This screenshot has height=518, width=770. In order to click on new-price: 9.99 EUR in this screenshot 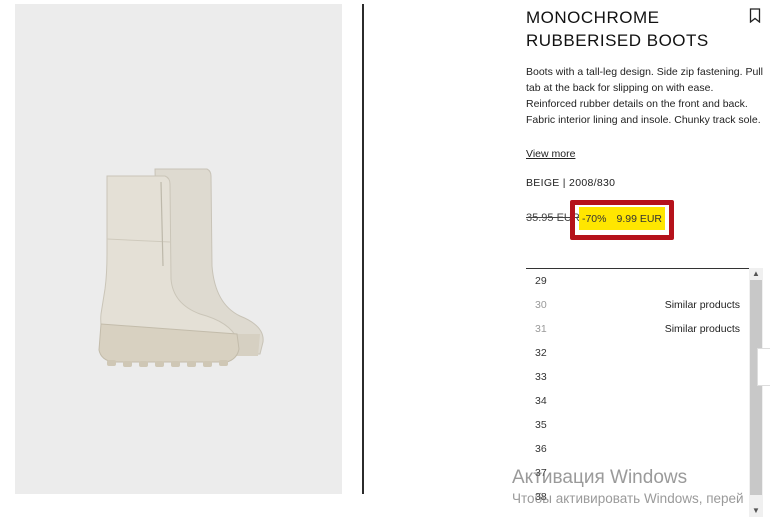, I will do `click(639, 218)`.